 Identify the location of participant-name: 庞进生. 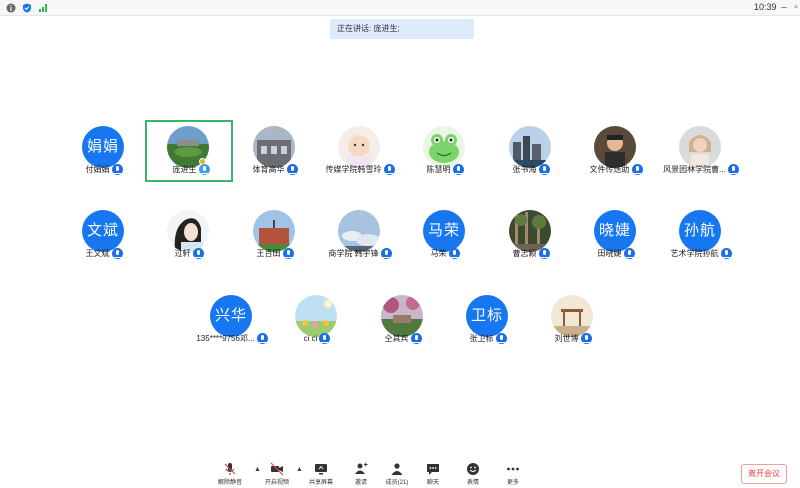
(184, 169).